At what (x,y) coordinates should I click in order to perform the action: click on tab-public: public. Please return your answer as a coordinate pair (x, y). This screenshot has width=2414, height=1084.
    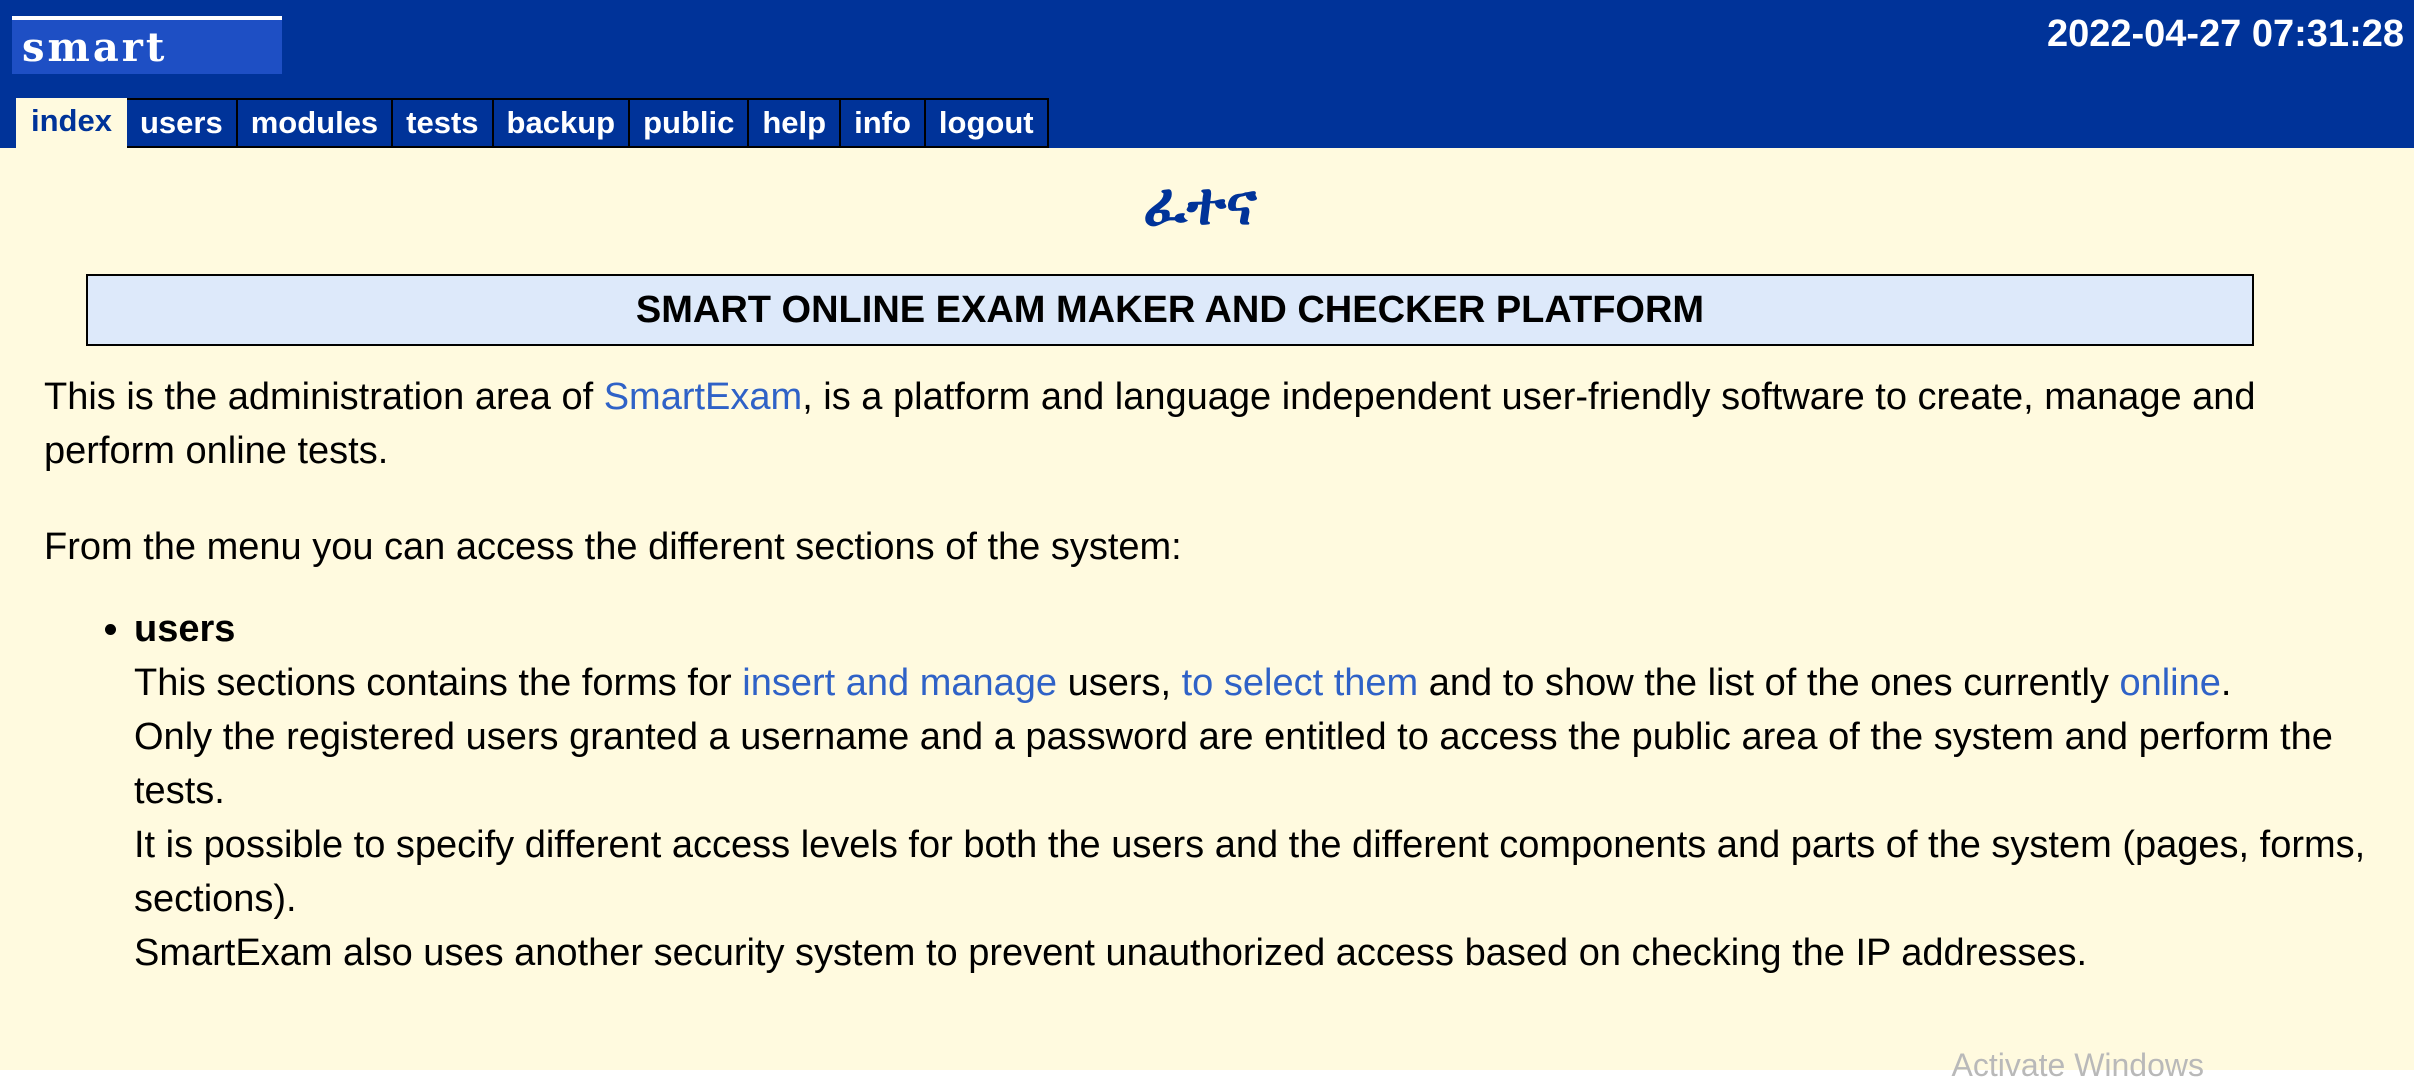
    Looking at the image, I should click on (690, 123).